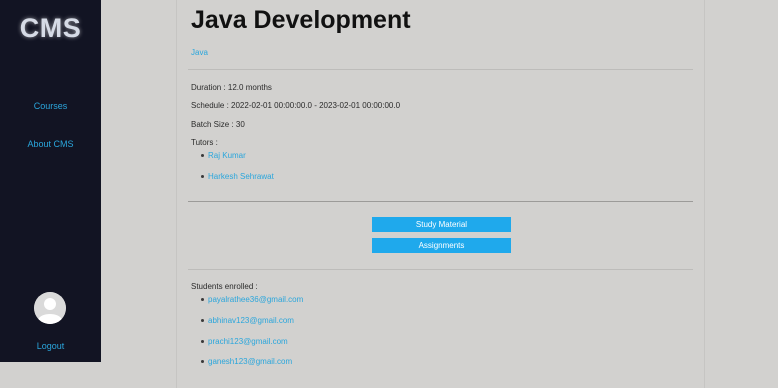 Image resolution: width=778 pixels, height=388 pixels. What do you see at coordinates (301, 20) in the screenshot?
I see `course-title: Java Development` at bounding box center [301, 20].